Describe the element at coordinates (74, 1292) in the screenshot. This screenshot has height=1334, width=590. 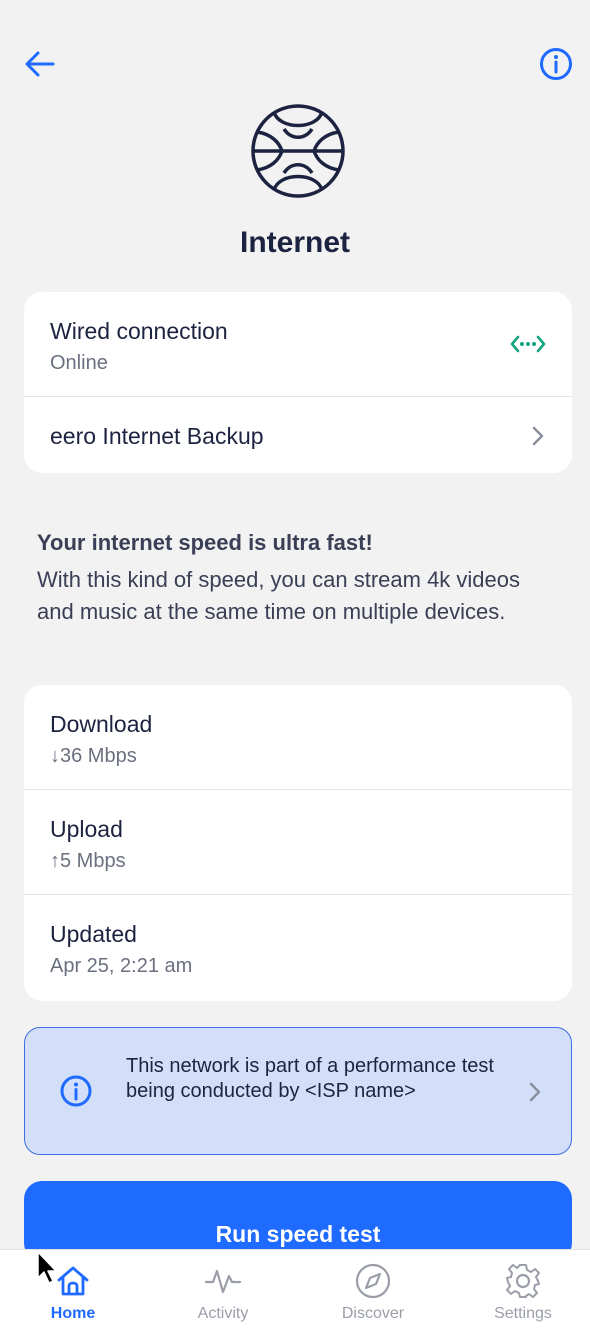
I see `tab-home: Home` at that location.